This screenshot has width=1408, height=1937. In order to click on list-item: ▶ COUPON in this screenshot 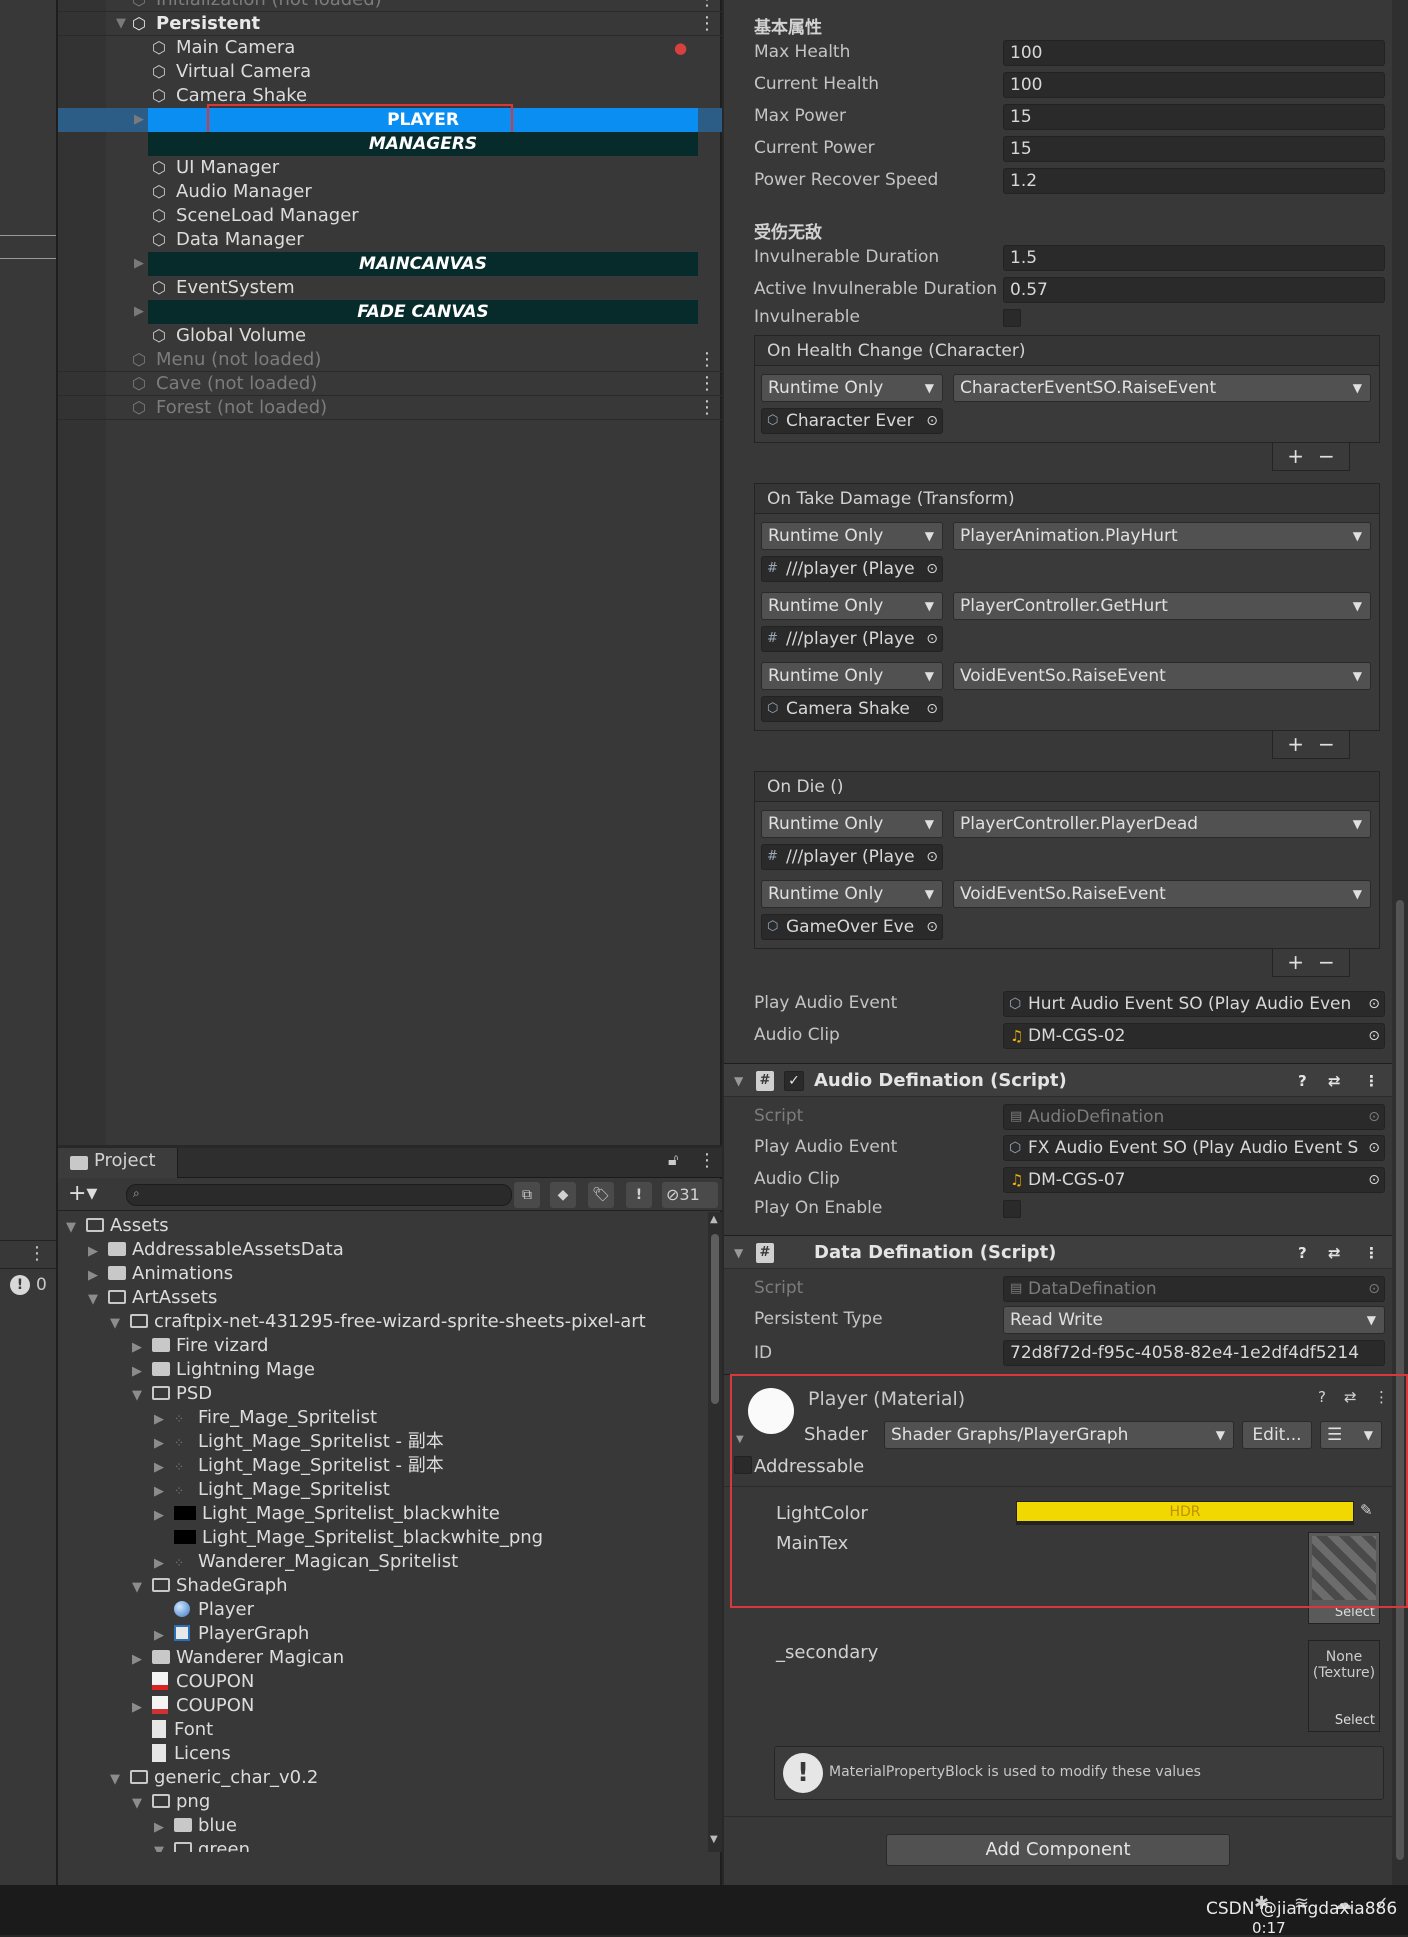, I will do `click(193, 1706)`.